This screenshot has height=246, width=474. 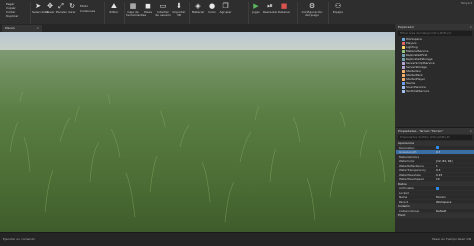 What do you see at coordinates (84, 6) in the screenshot?
I see `mode-dropdown: Modo` at bounding box center [84, 6].